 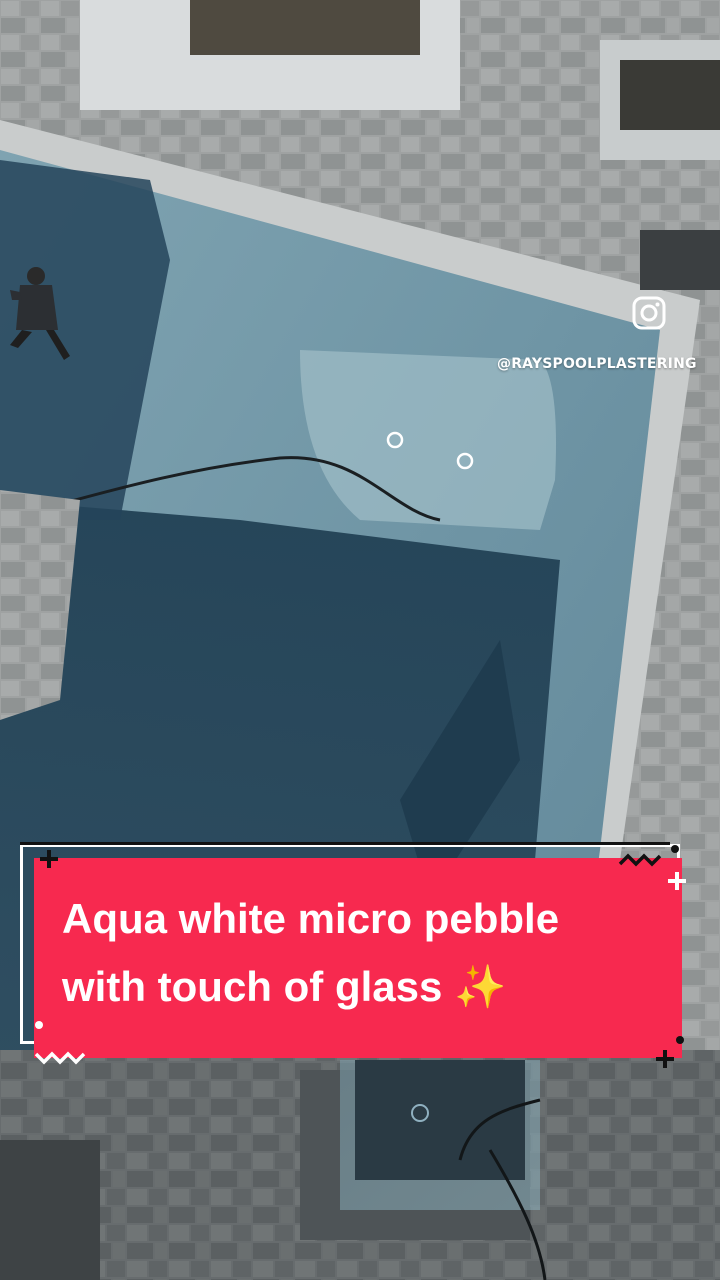 What do you see at coordinates (675, 849) in the screenshot?
I see `dot-decoration-icon` at bounding box center [675, 849].